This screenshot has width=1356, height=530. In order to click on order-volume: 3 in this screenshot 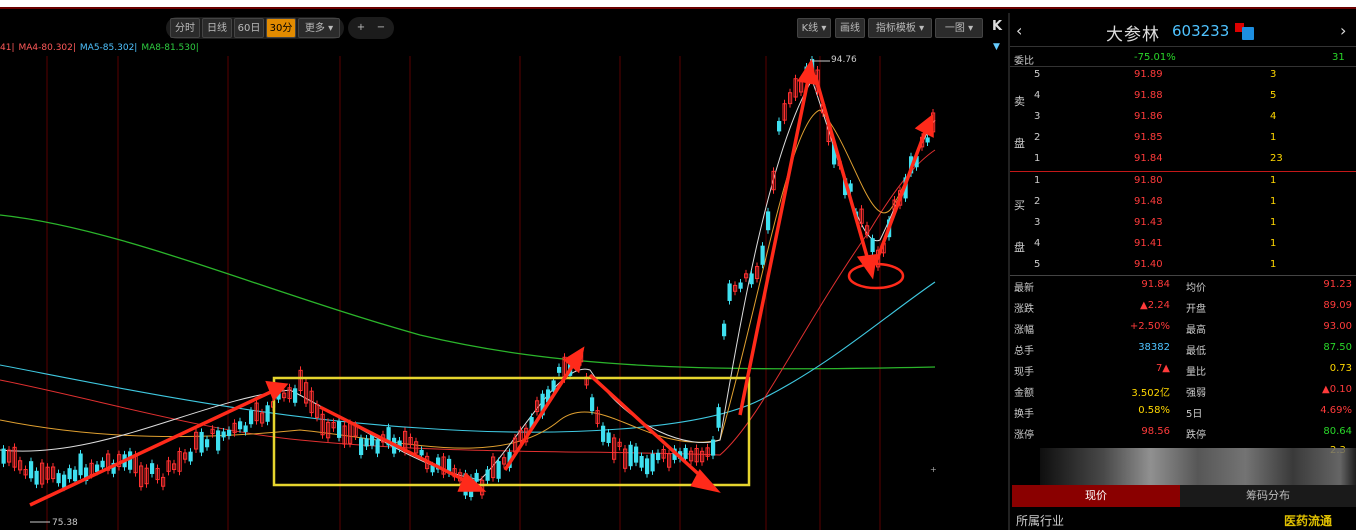, I will do `click(1273, 74)`.